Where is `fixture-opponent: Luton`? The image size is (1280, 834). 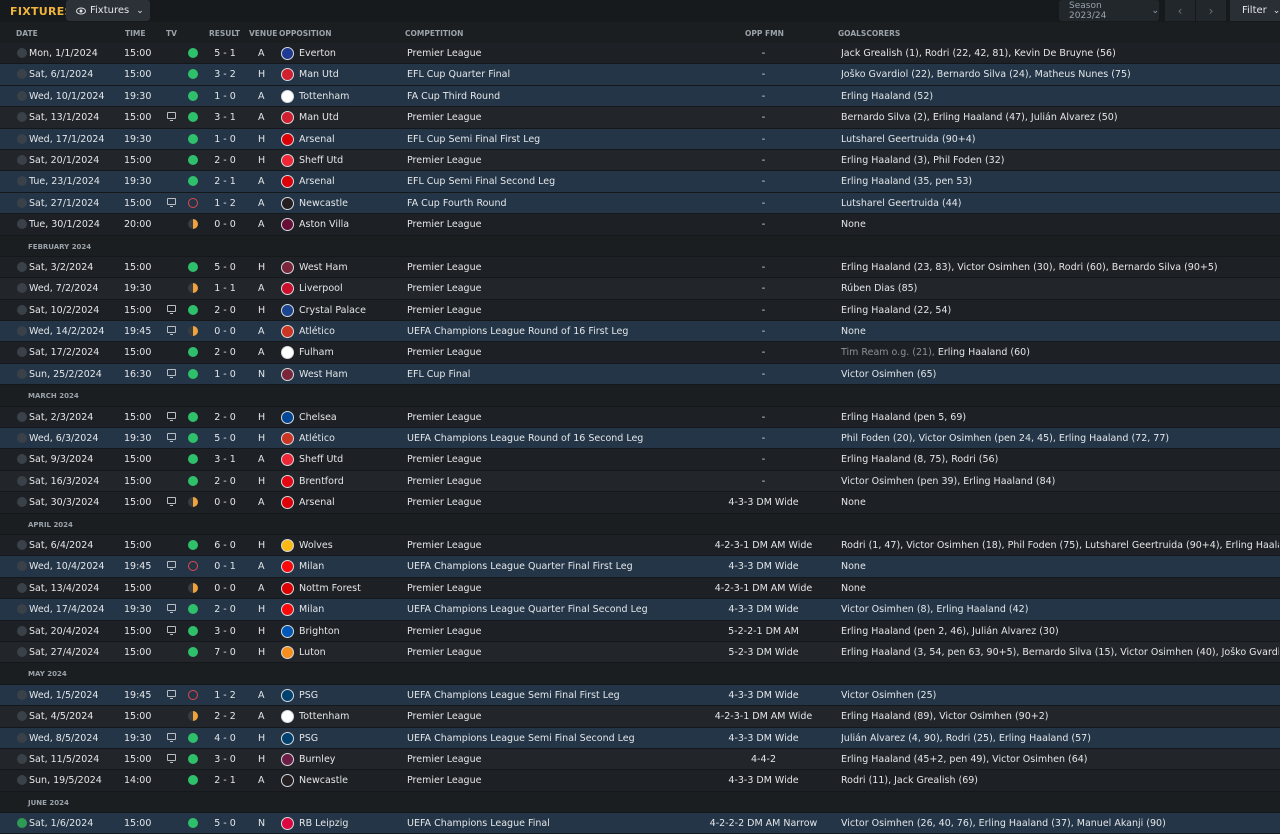
fixture-opponent: Luton is located at coordinates (312, 652).